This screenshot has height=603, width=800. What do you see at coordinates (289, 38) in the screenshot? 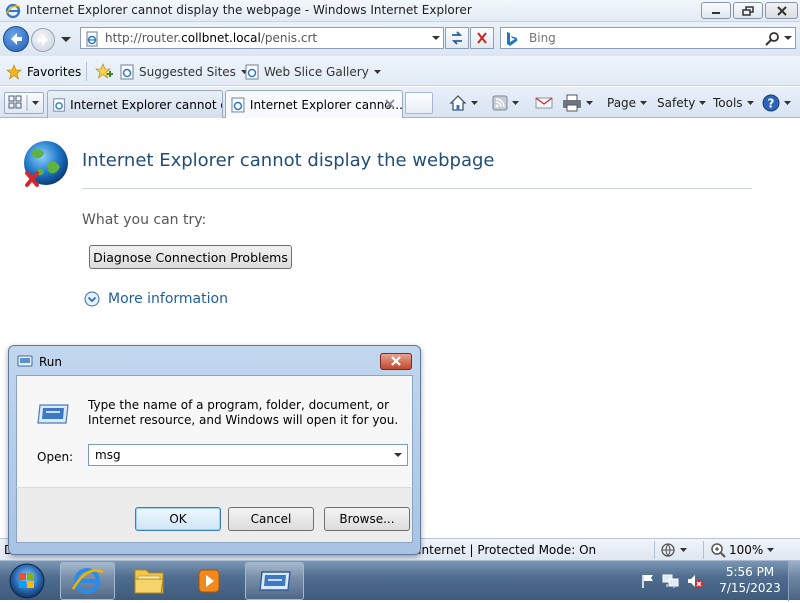
I see `url-path: /penis.crt` at bounding box center [289, 38].